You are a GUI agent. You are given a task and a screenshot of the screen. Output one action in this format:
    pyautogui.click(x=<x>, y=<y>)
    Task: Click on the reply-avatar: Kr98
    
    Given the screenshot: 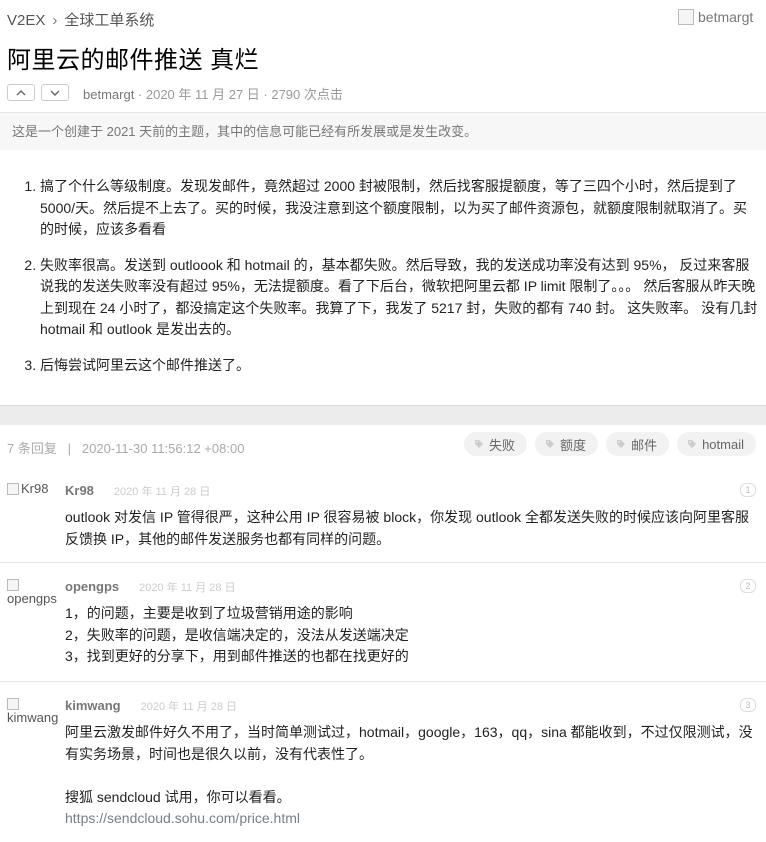 What is the action you would take?
    pyautogui.click(x=27, y=488)
    